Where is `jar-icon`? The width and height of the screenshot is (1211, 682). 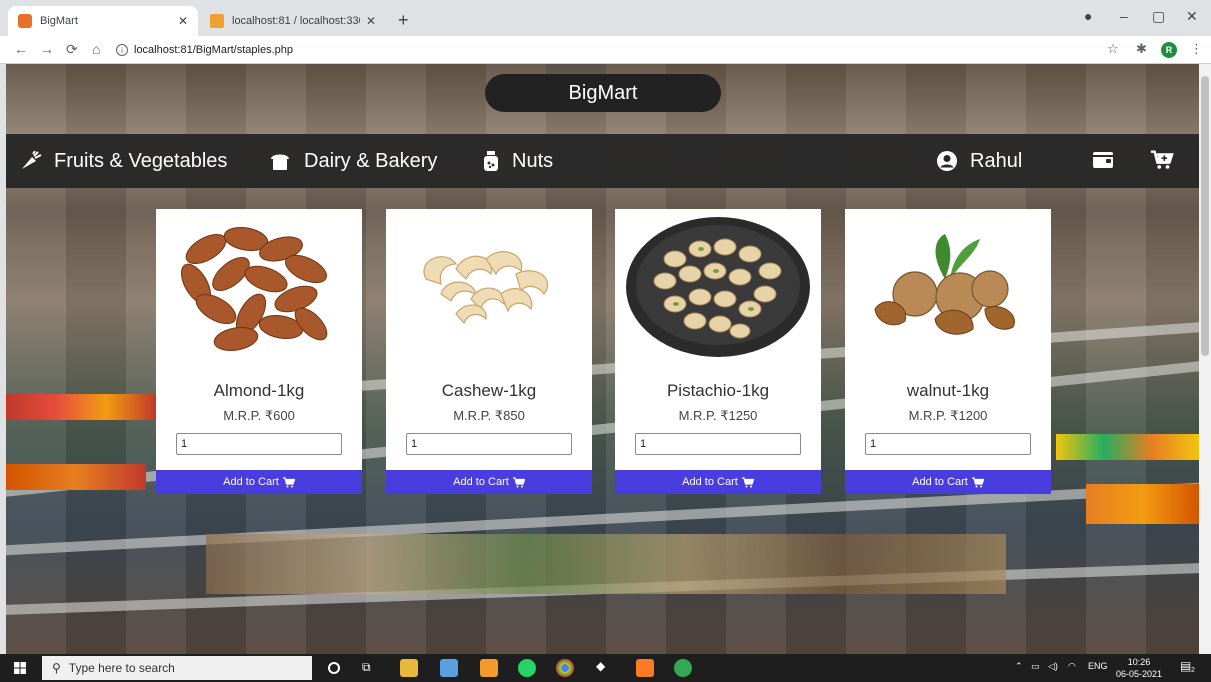 jar-icon is located at coordinates (491, 161).